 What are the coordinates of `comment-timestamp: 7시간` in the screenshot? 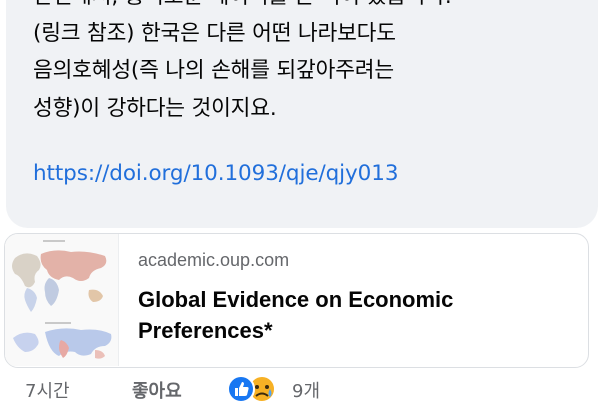 It's located at (47, 390).